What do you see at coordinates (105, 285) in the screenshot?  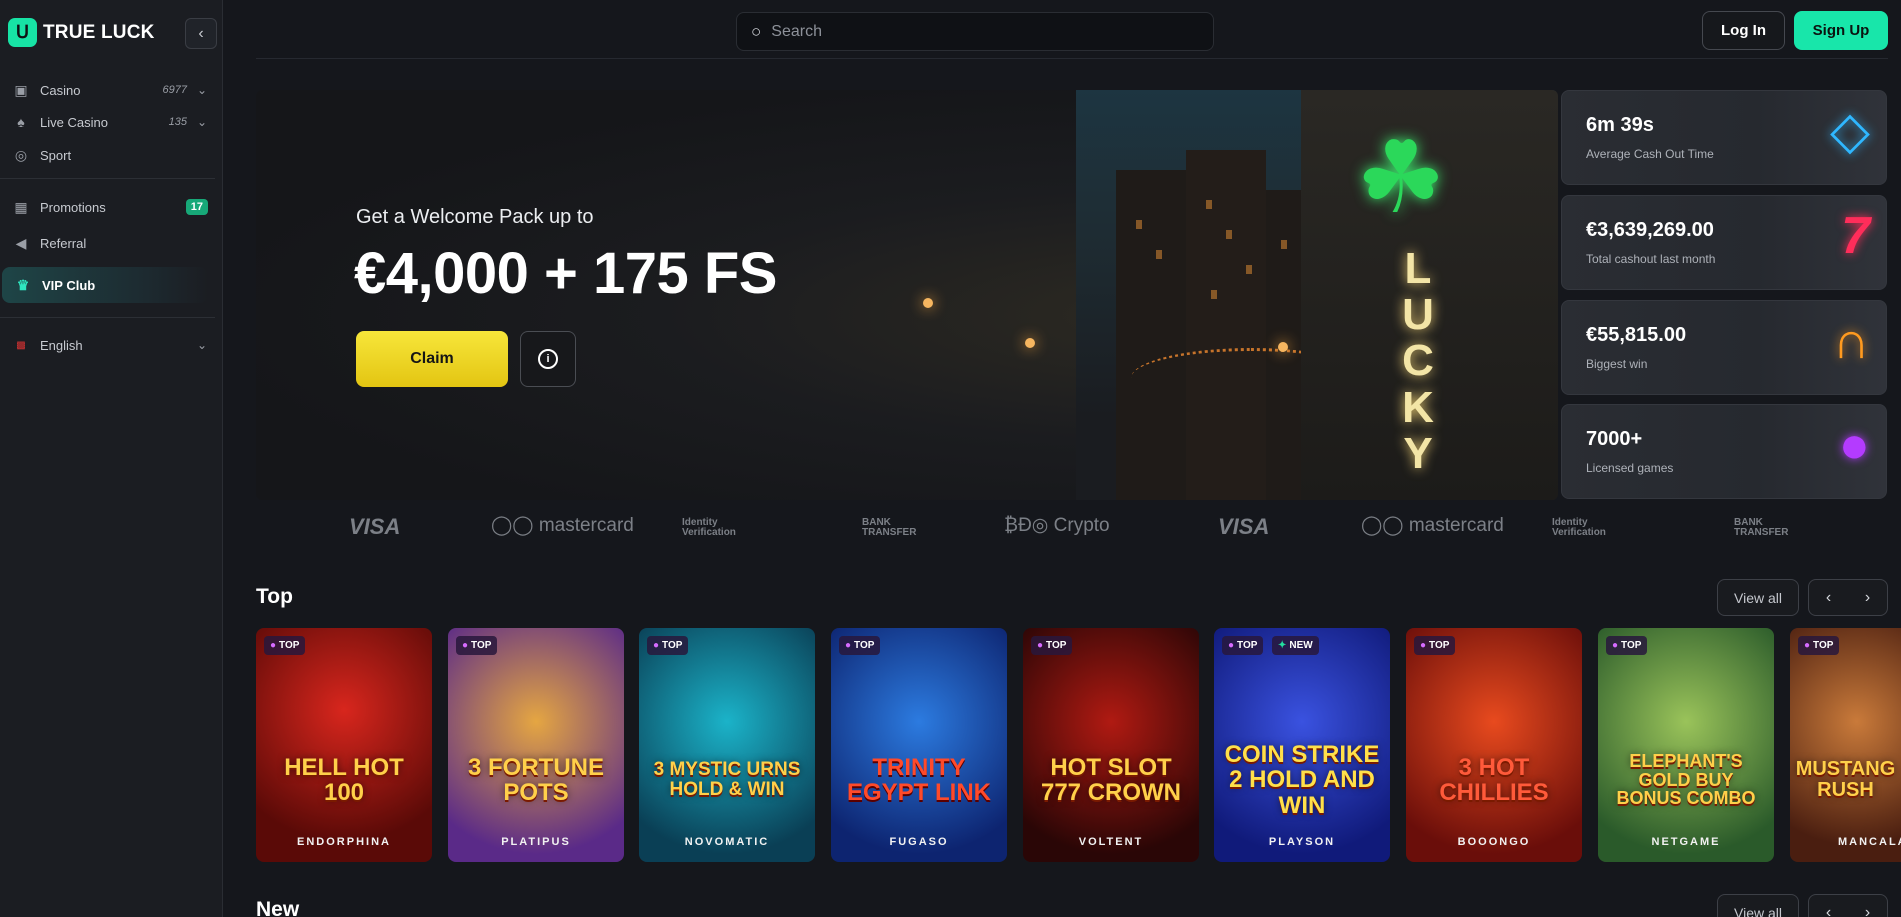 I see `sidebar-item-vip-club: ♛ VIP Club` at bounding box center [105, 285].